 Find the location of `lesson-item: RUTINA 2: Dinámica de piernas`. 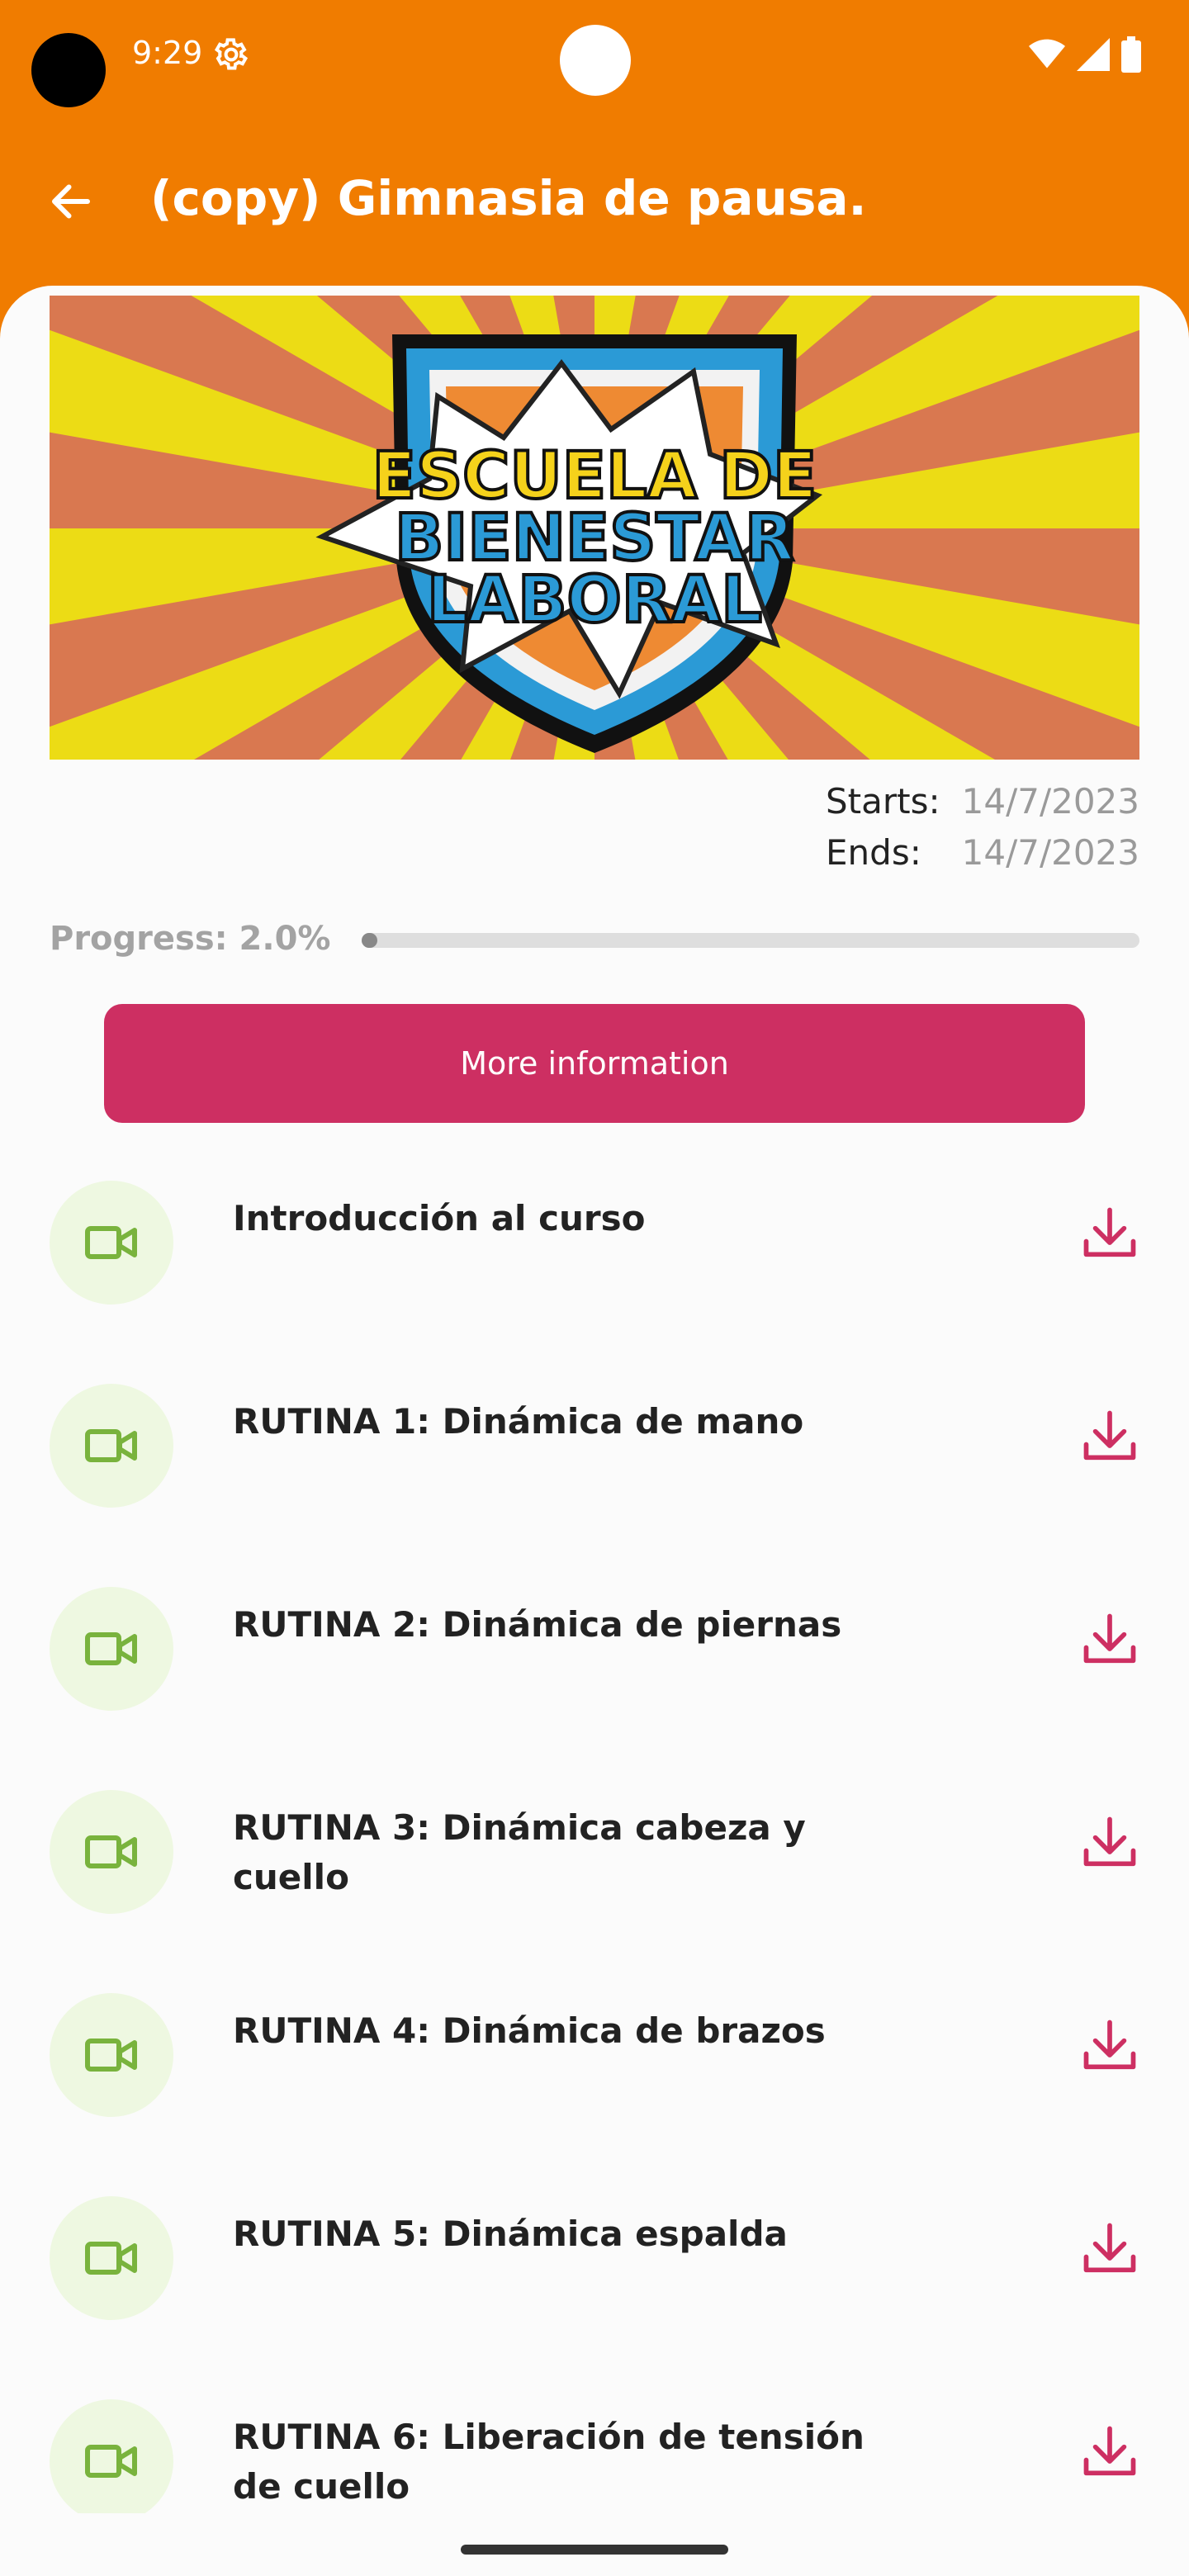

lesson-item: RUTINA 2: Dinámica de piernas is located at coordinates (594, 1657).